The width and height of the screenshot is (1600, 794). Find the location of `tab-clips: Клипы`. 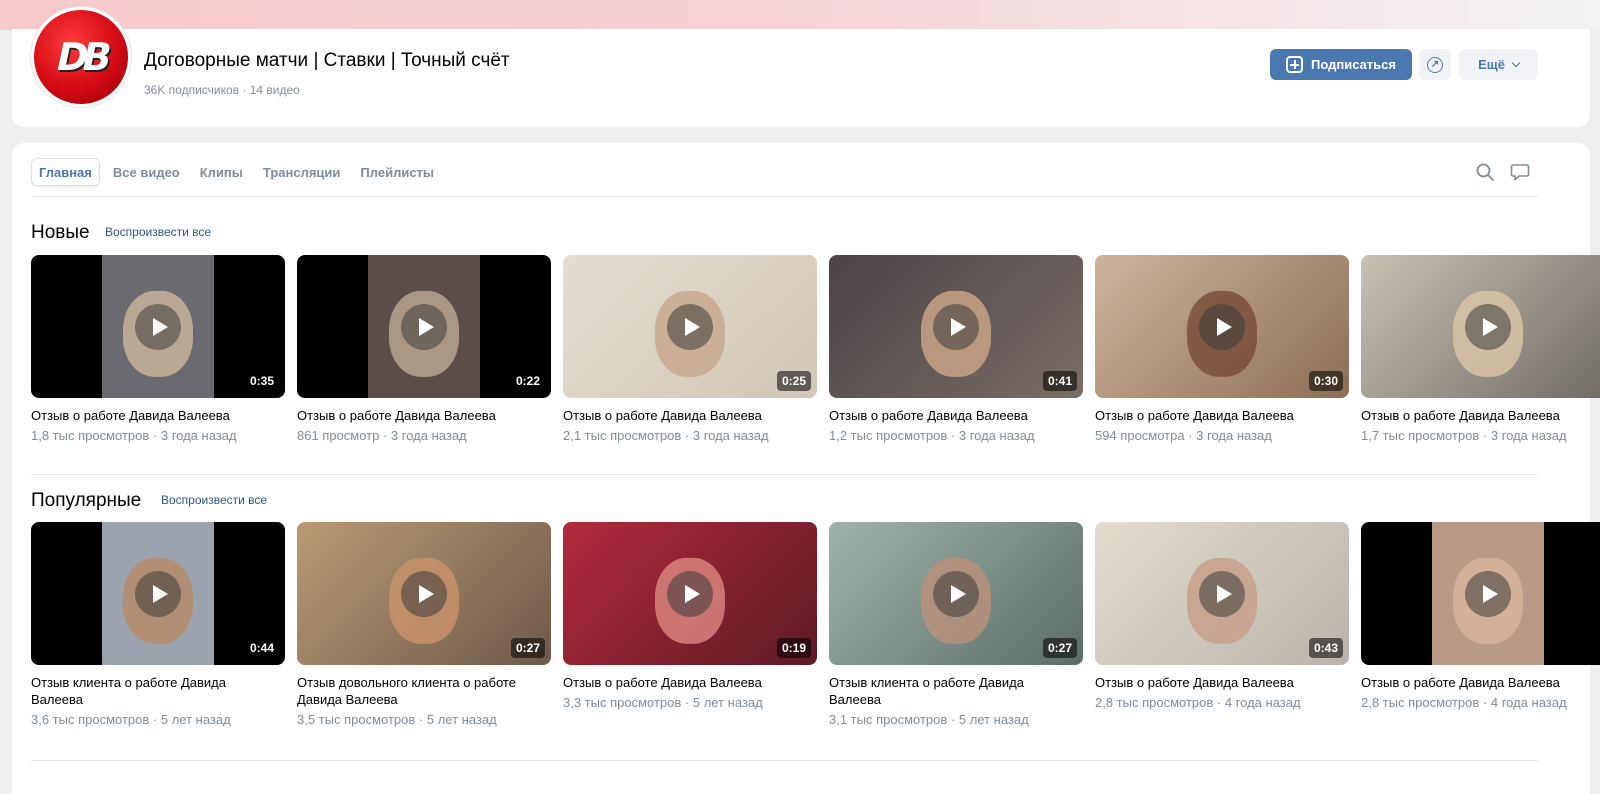

tab-clips: Клипы is located at coordinates (221, 172).